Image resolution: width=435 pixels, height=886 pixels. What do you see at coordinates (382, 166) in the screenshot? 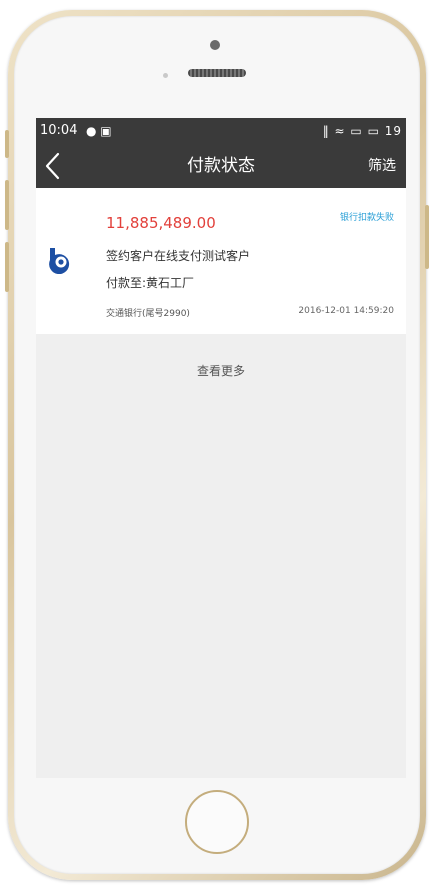
I see `filter-button: 筛选` at bounding box center [382, 166].